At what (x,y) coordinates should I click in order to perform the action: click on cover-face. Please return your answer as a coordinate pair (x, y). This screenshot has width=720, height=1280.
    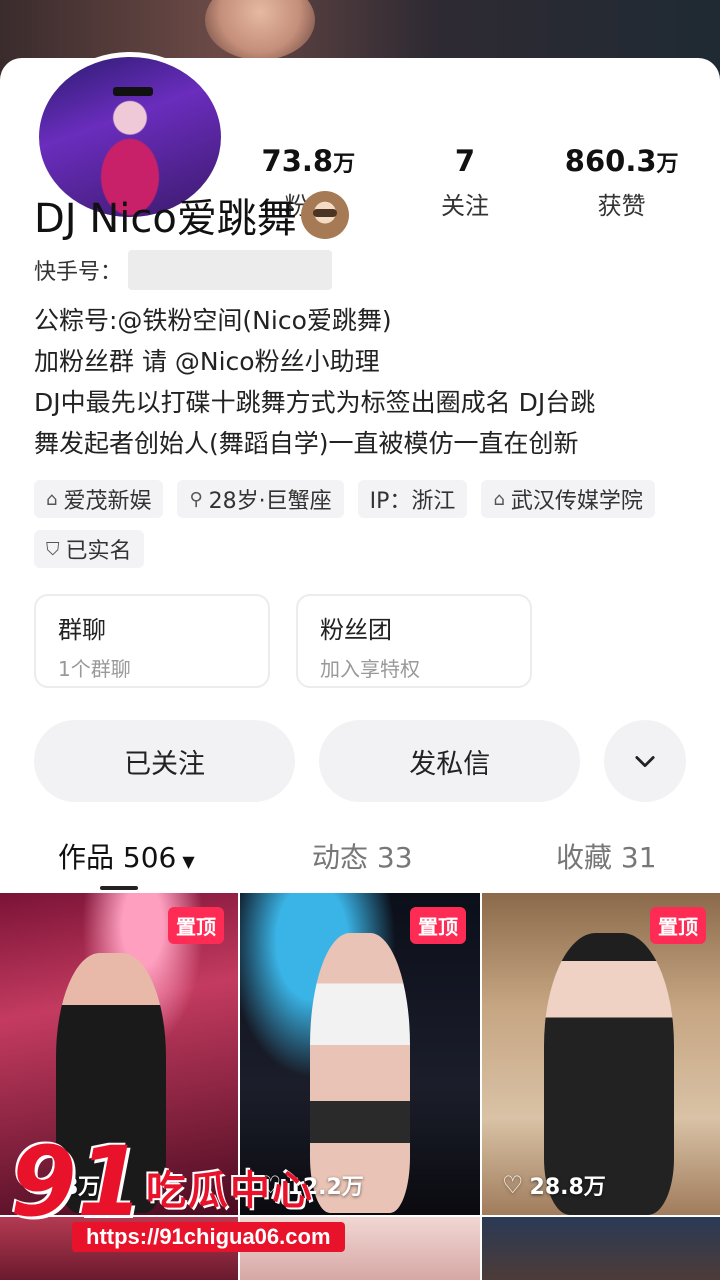
    Looking at the image, I should click on (260, 30).